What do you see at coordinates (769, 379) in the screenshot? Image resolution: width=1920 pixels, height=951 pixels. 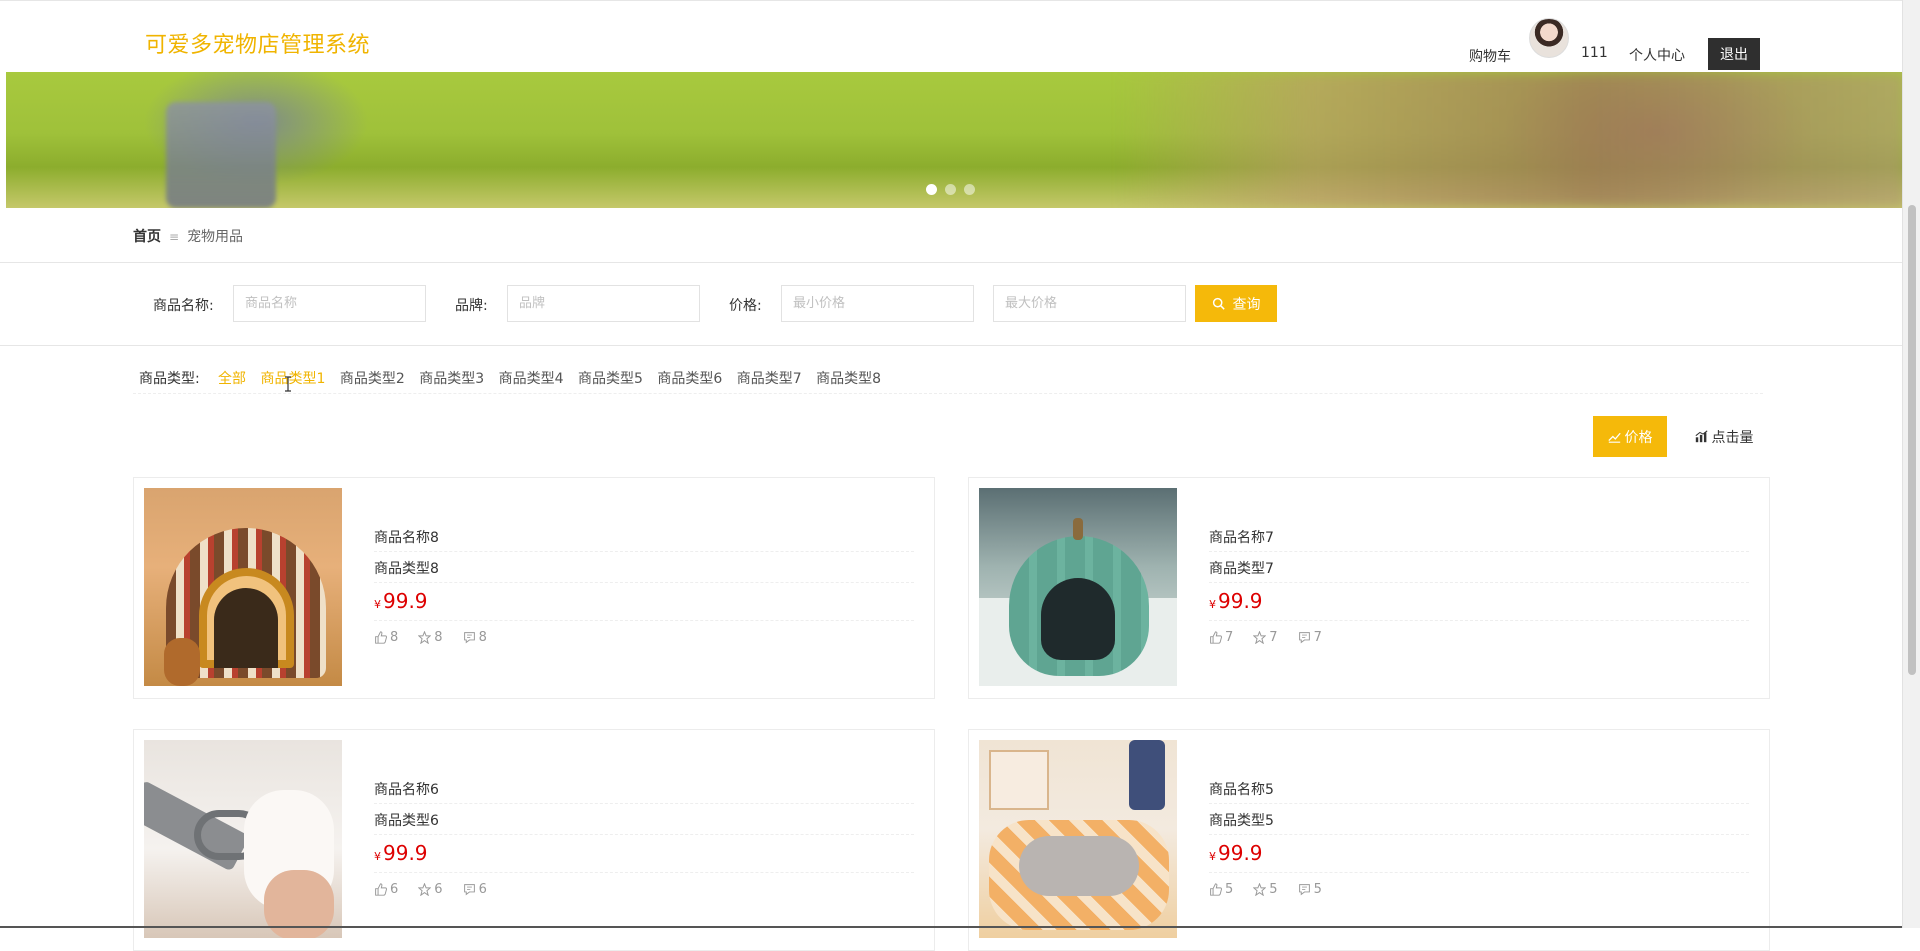 I see `category-7: 商品类型7` at bounding box center [769, 379].